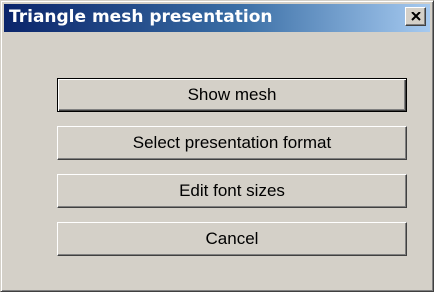 This screenshot has width=434, height=292. I want to click on edit-font-sizes-button: Edit font sizes, so click(232, 191).